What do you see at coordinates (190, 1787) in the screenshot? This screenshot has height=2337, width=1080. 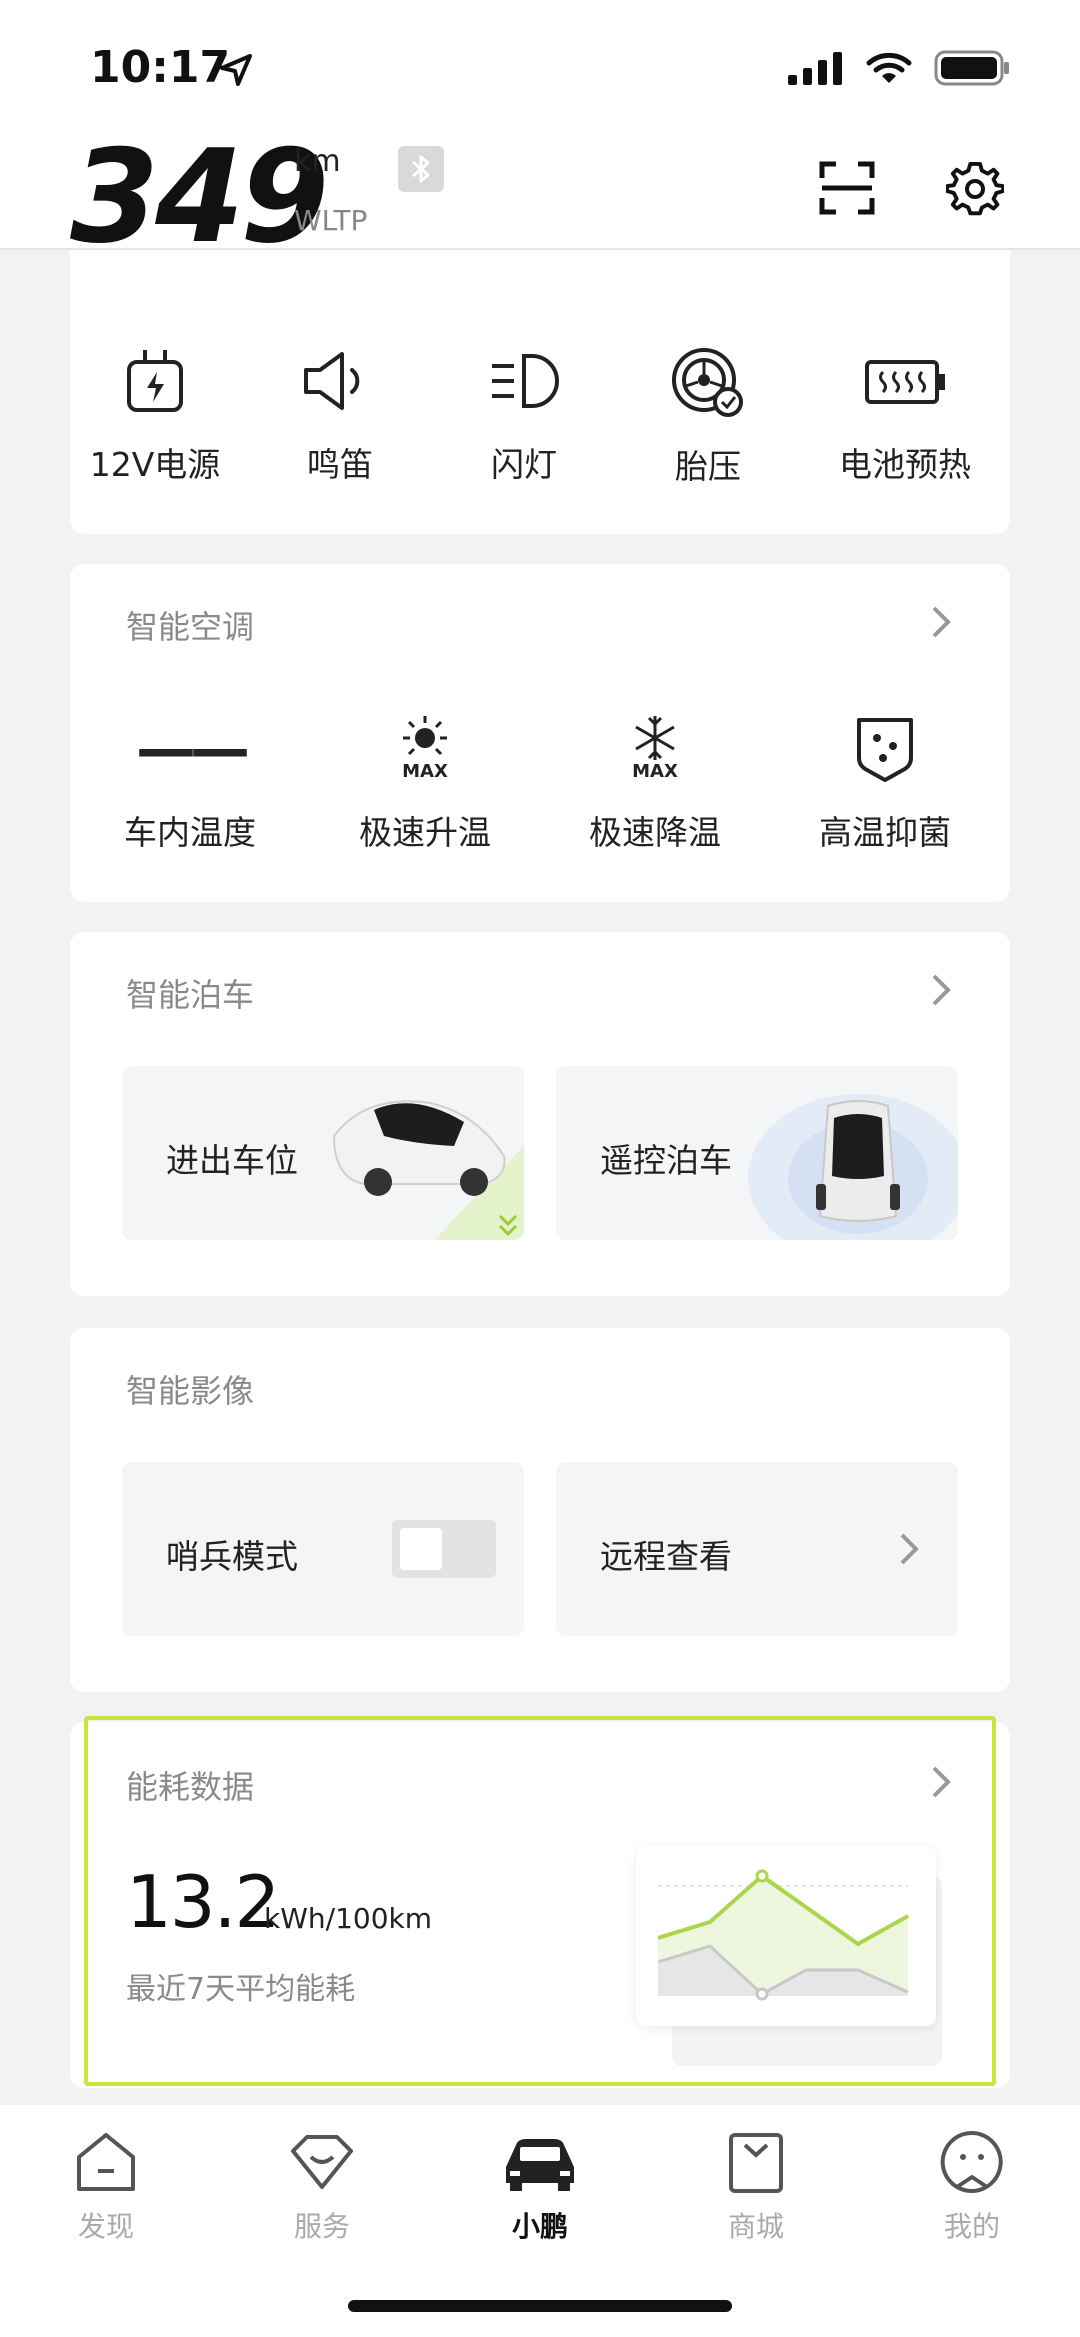 I see `card-title: 能耗数据` at bounding box center [190, 1787].